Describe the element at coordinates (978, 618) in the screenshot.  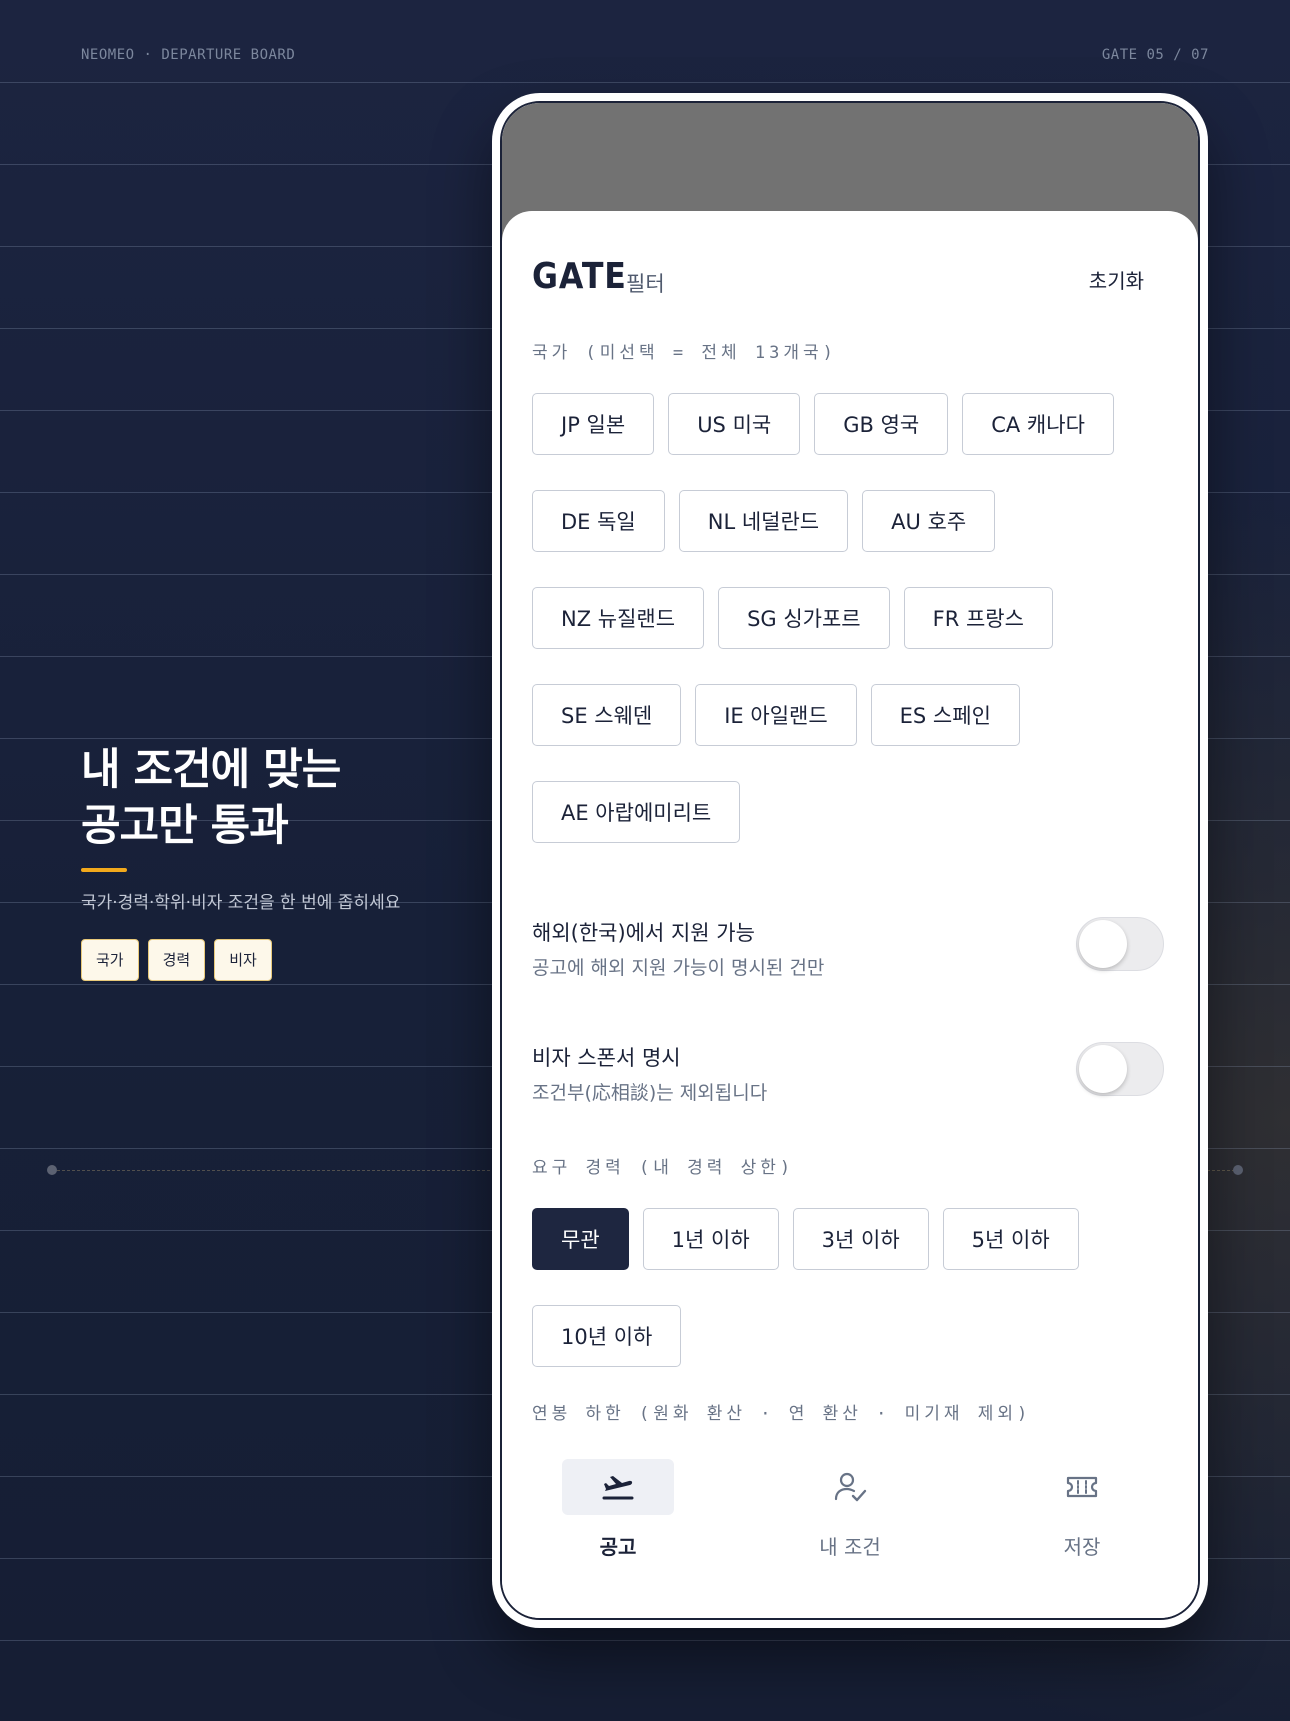
I see `country-chip-fr: FR 프랑스` at that location.